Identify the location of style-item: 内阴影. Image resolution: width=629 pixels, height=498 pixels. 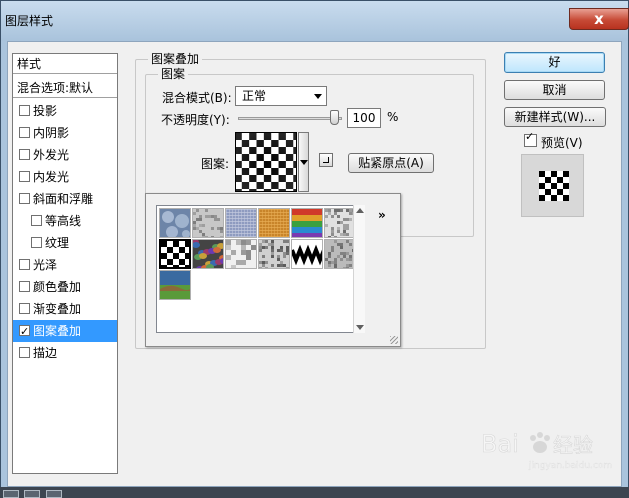
(65, 133).